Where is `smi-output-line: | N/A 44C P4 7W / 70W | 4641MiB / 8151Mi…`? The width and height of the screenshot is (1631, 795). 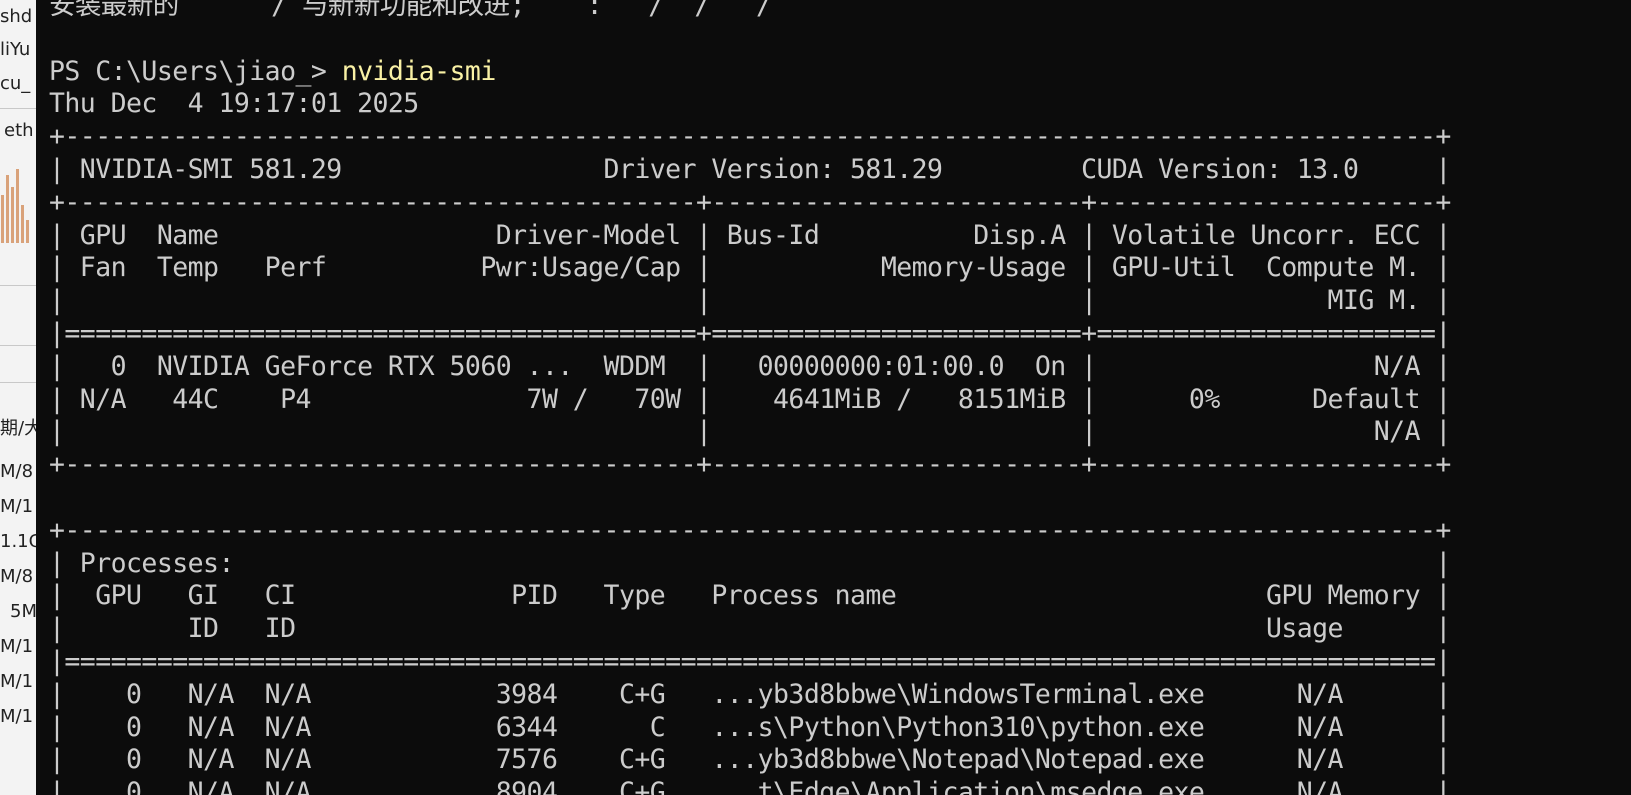
smi-output-line: | N/A 44C P4 7W / 70W | 4641MiB / 8151Mi… is located at coordinates (750, 399).